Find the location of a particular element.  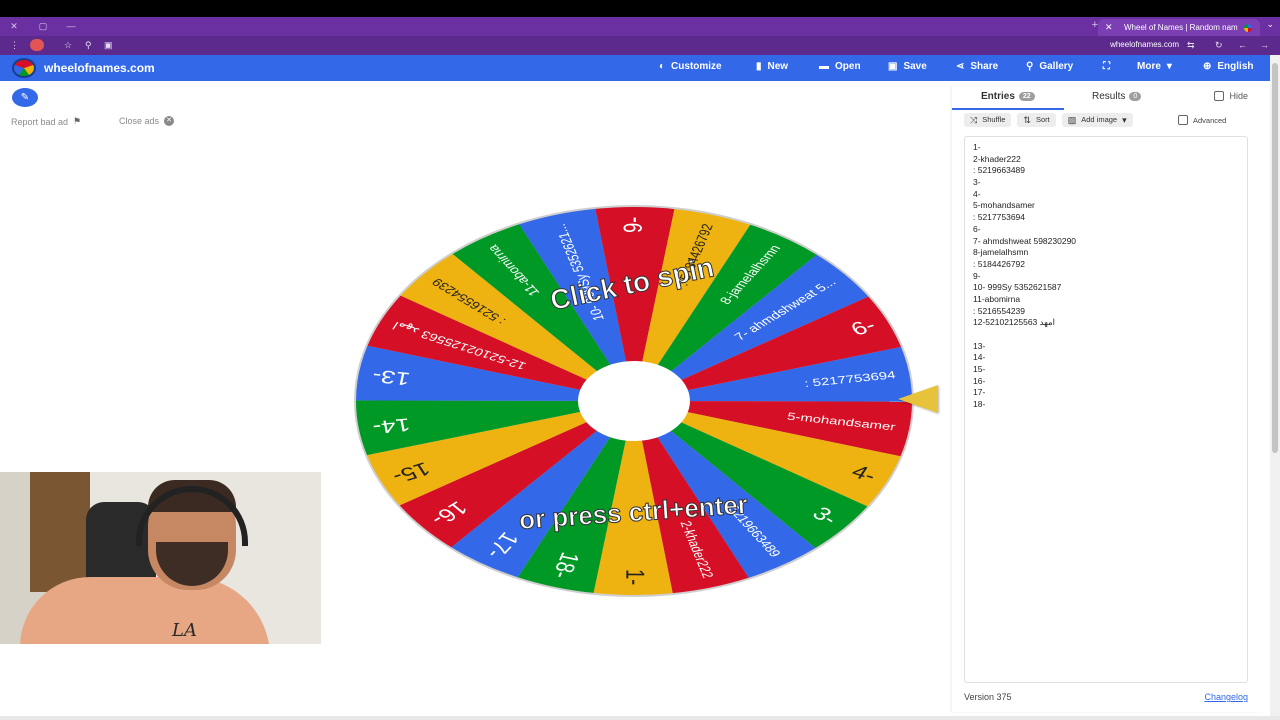

entry-line: 5-mohandsamer is located at coordinates (1004, 205).